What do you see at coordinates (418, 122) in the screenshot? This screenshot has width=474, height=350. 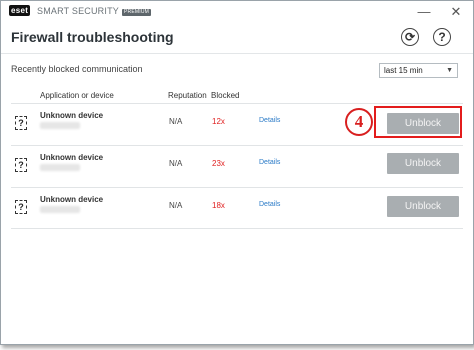 I see `unblock-highlight-box` at bounding box center [418, 122].